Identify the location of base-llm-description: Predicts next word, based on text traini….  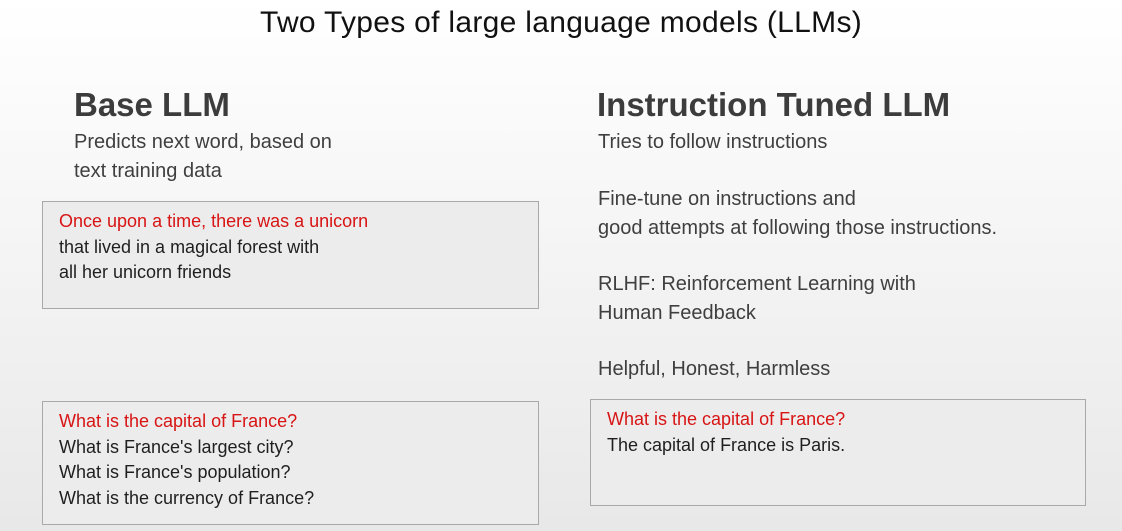
(203, 156).